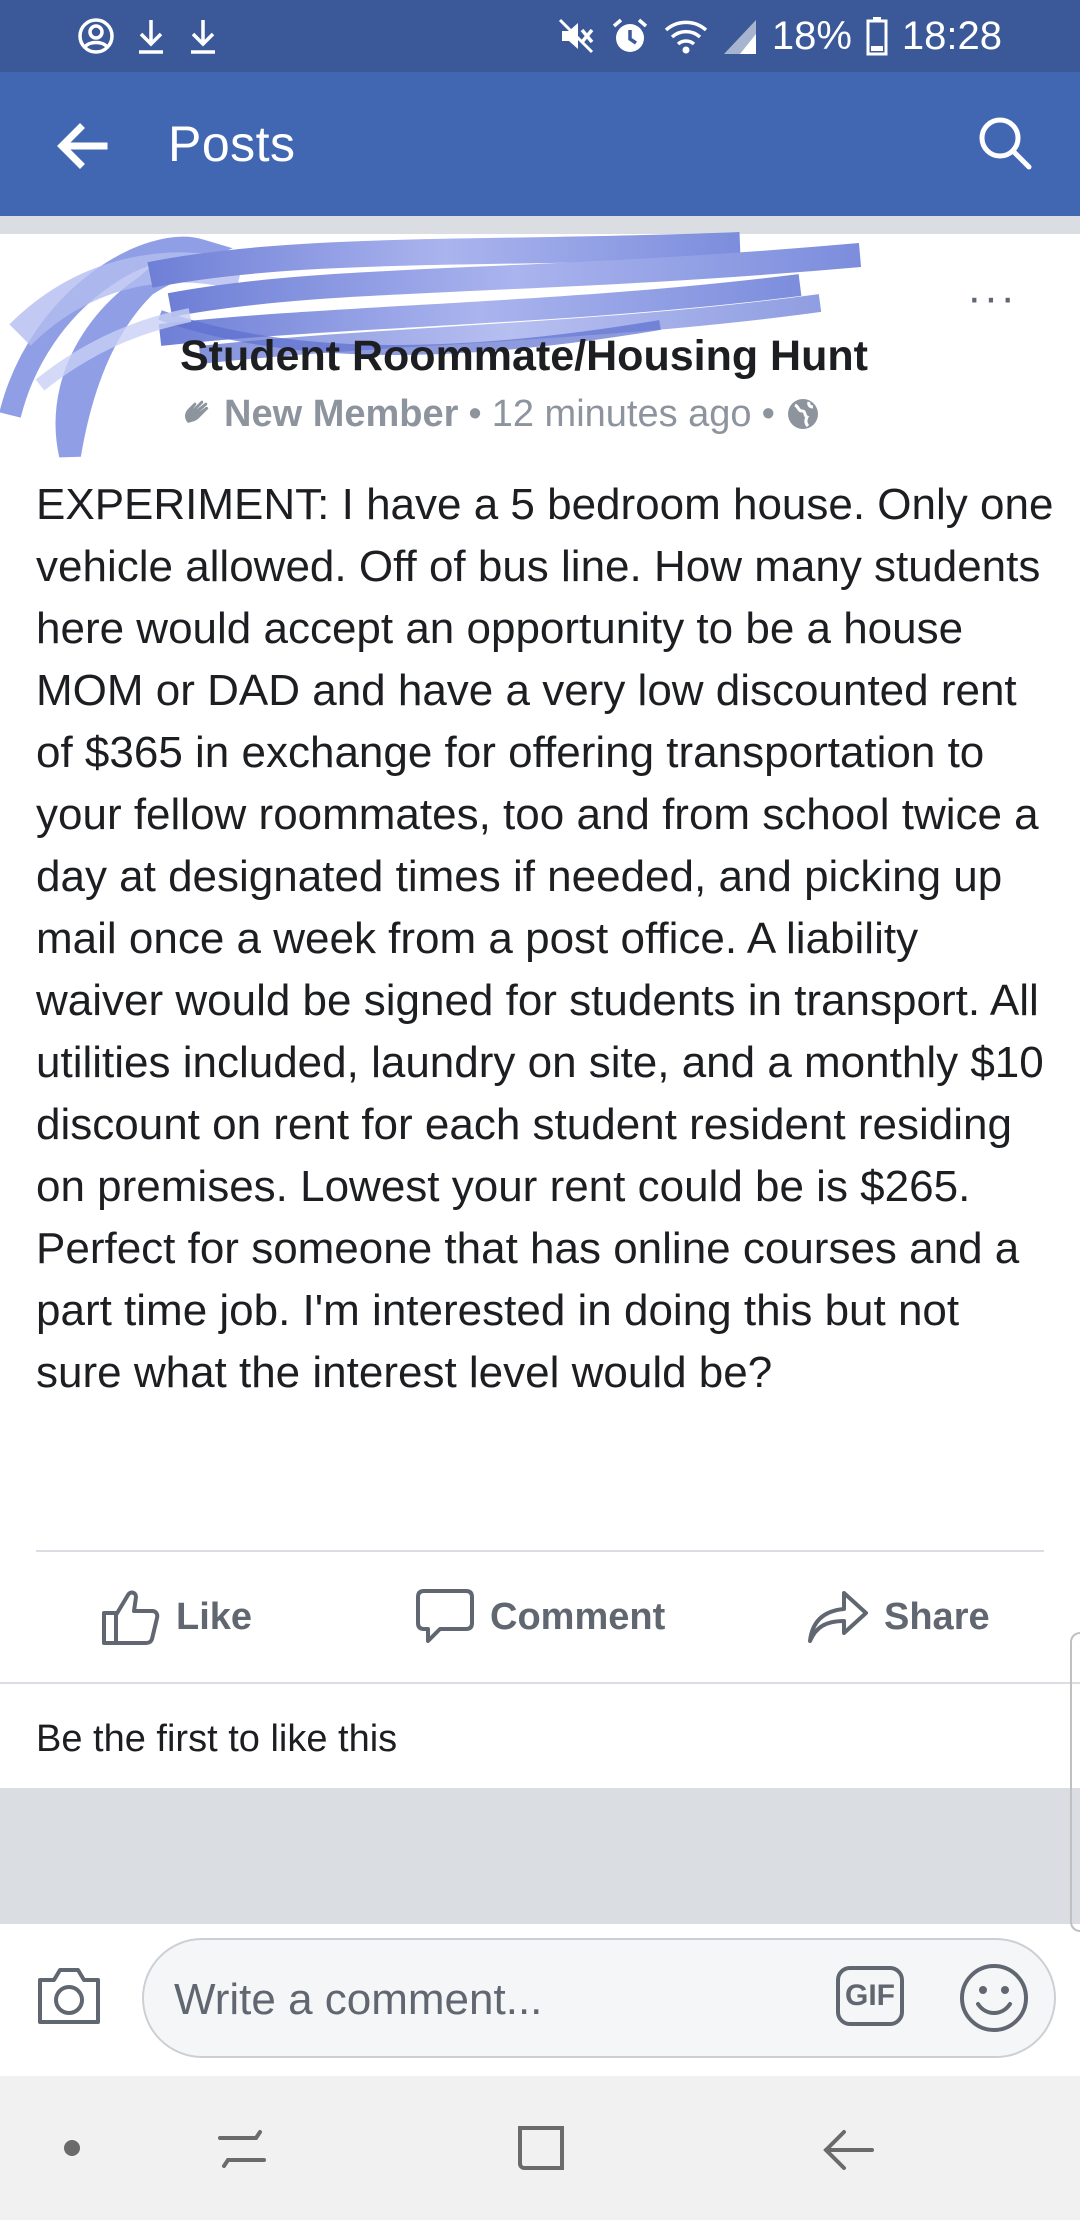  What do you see at coordinates (630, 36) in the screenshot?
I see `alarm-icon` at bounding box center [630, 36].